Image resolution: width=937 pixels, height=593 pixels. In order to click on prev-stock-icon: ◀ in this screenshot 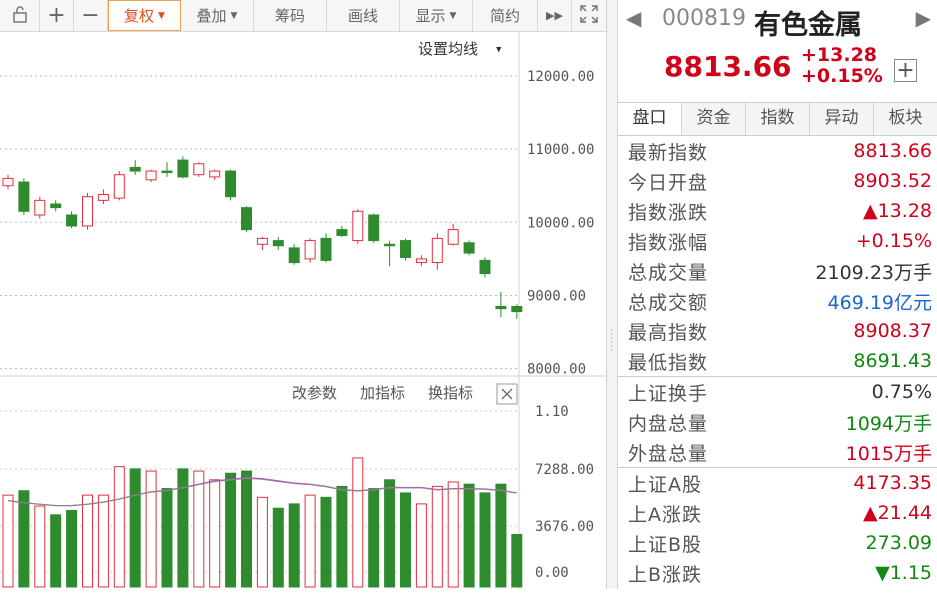, I will do `click(633, 18)`.